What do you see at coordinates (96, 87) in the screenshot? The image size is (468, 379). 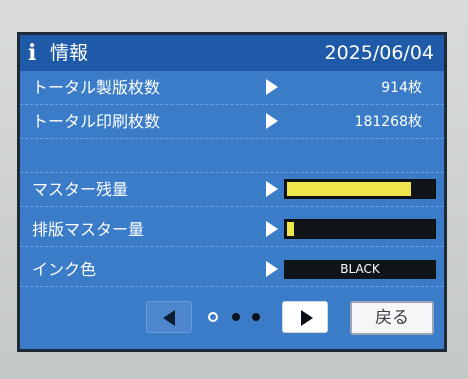 I see `row-label-total-masters: トータル製版枚数` at bounding box center [96, 87].